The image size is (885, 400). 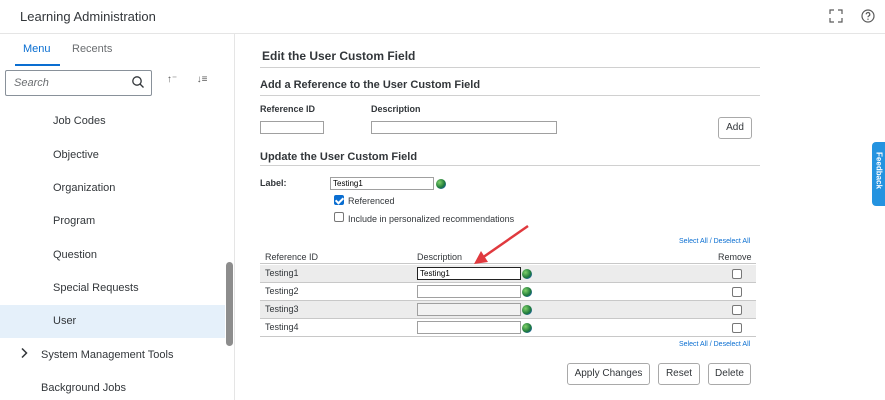 I want to click on app-title: Learning Administration, so click(x=88, y=16).